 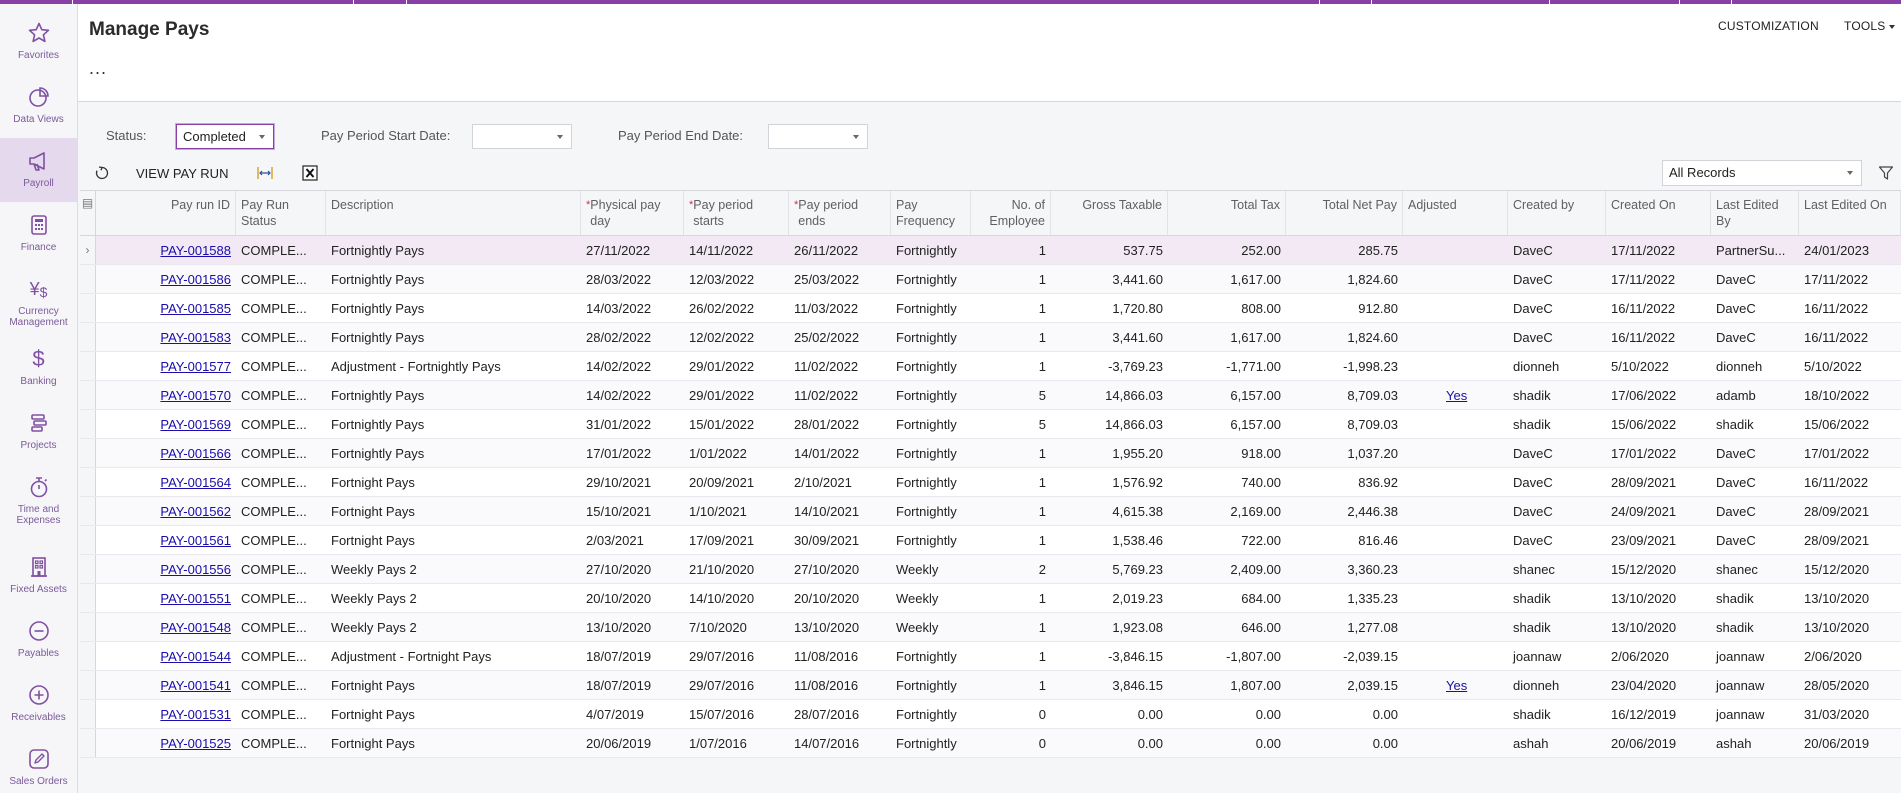 What do you see at coordinates (1557, 213) in the screenshot?
I see `column-header-cby: Created by` at bounding box center [1557, 213].